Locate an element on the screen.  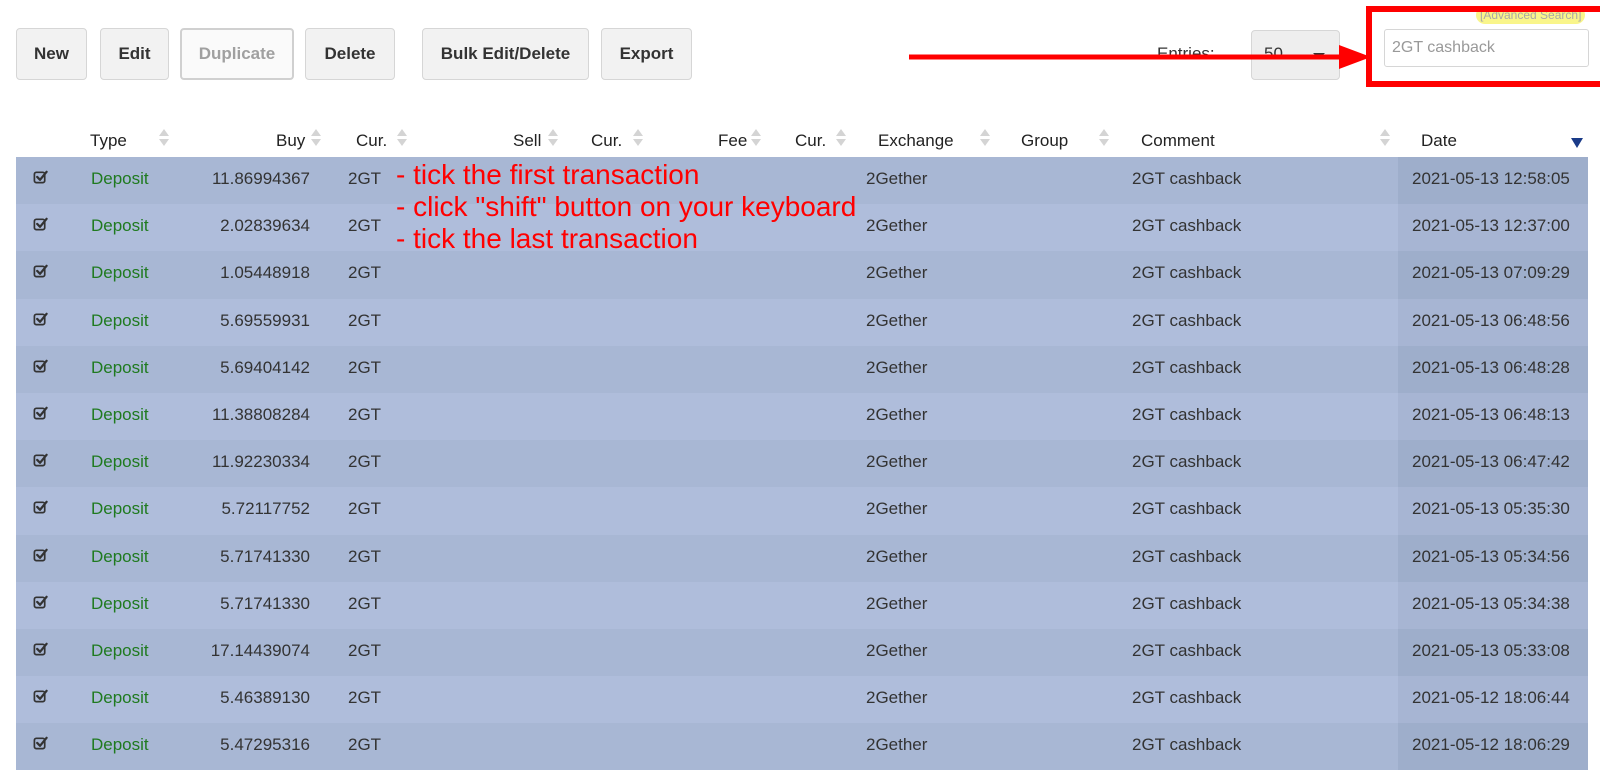
col-group: Group is located at coordinates (1044, 141).